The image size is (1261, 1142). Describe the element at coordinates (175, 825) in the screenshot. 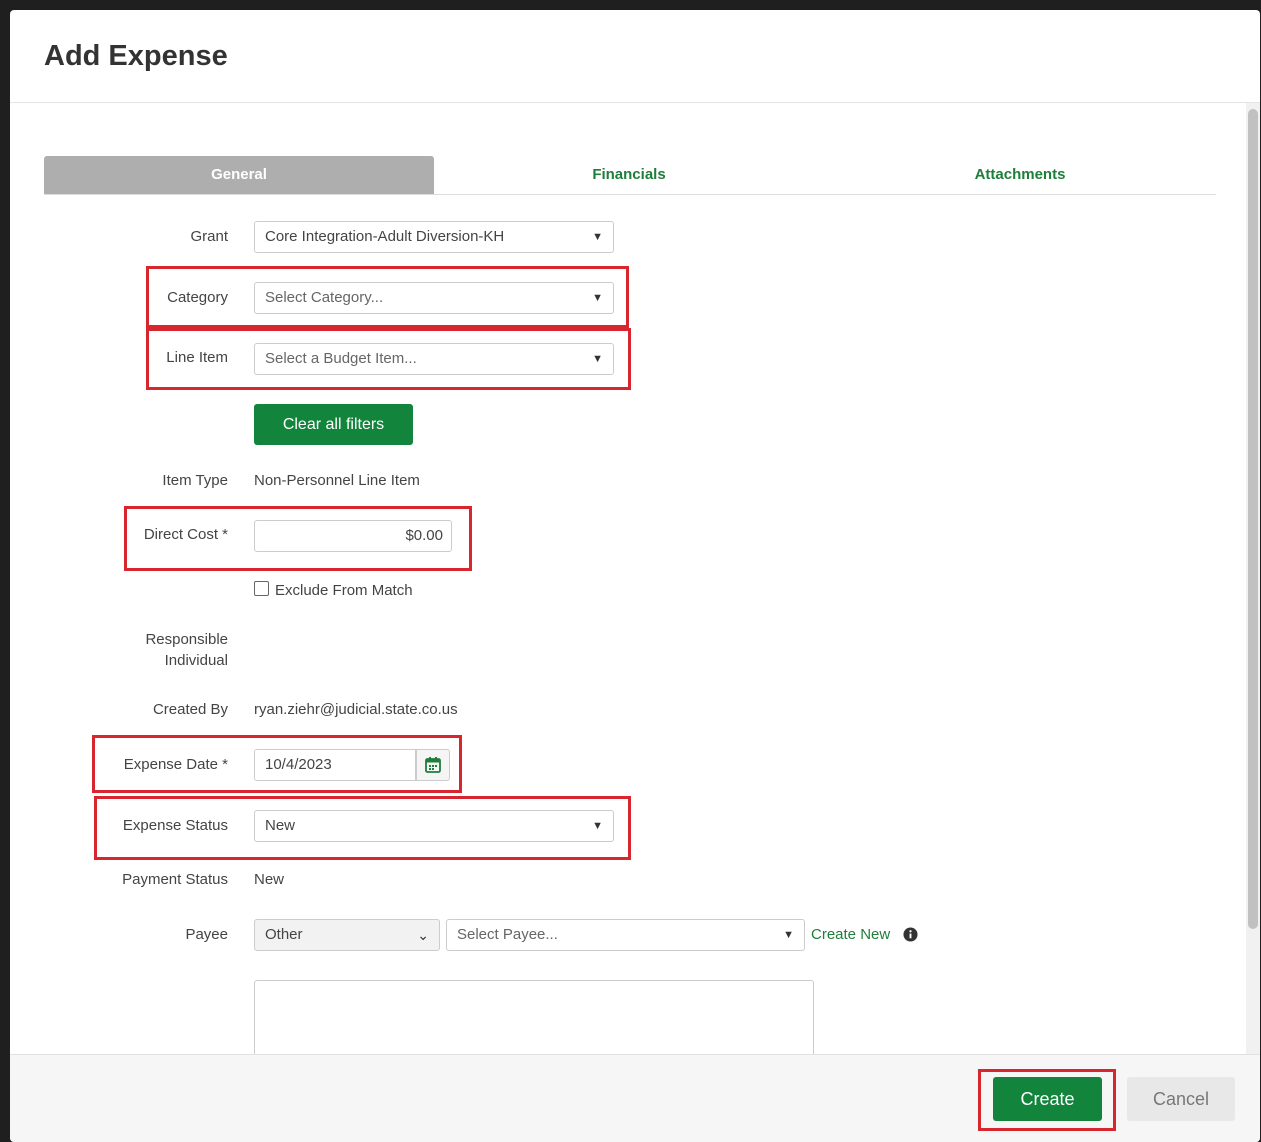

I see `expense-status-label: Expense Status` at that location.